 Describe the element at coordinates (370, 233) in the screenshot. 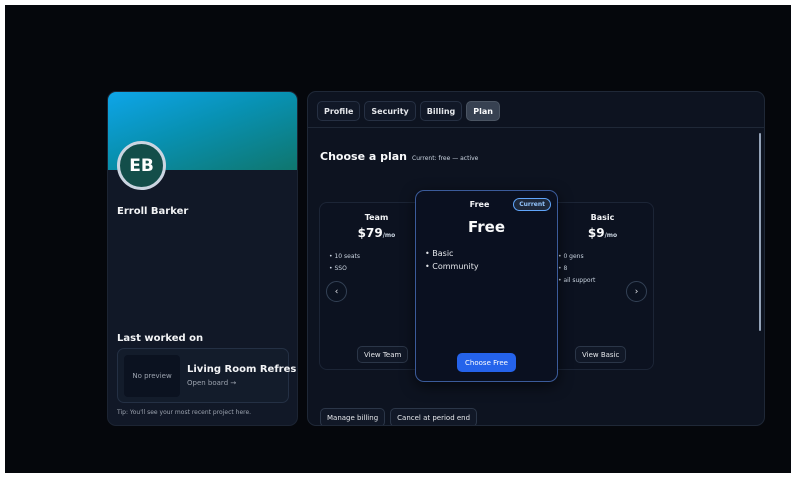

I see `price-value: $79` at that location.